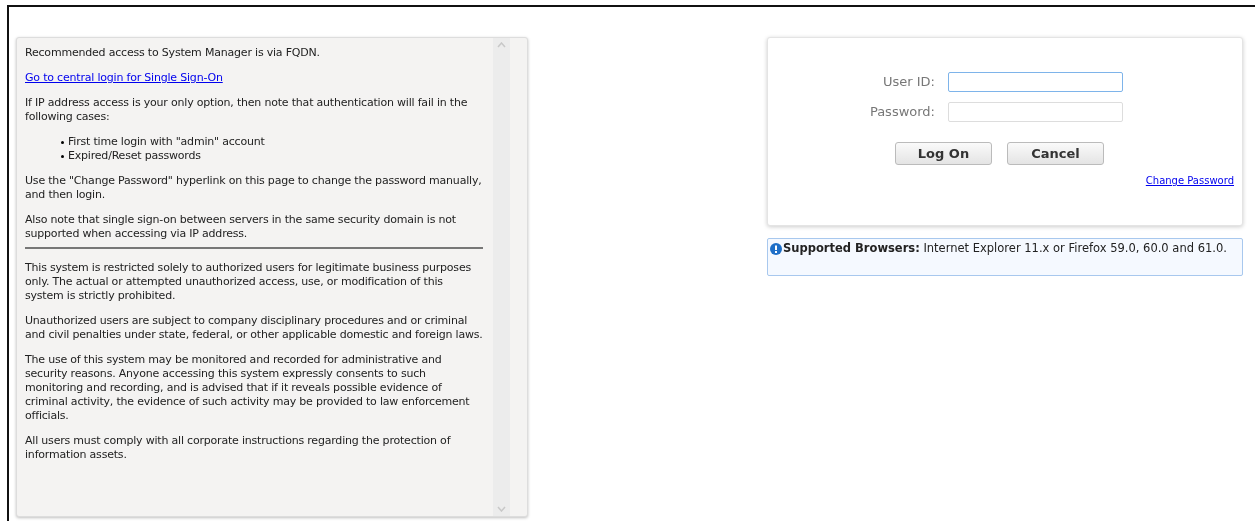 The width and height of the screenshot is (1255, 521). What do you see at coordinates (166, 142) in the screenshot?
I see `list-item: First time login with "admin" account` at bounding box center [166, 142].